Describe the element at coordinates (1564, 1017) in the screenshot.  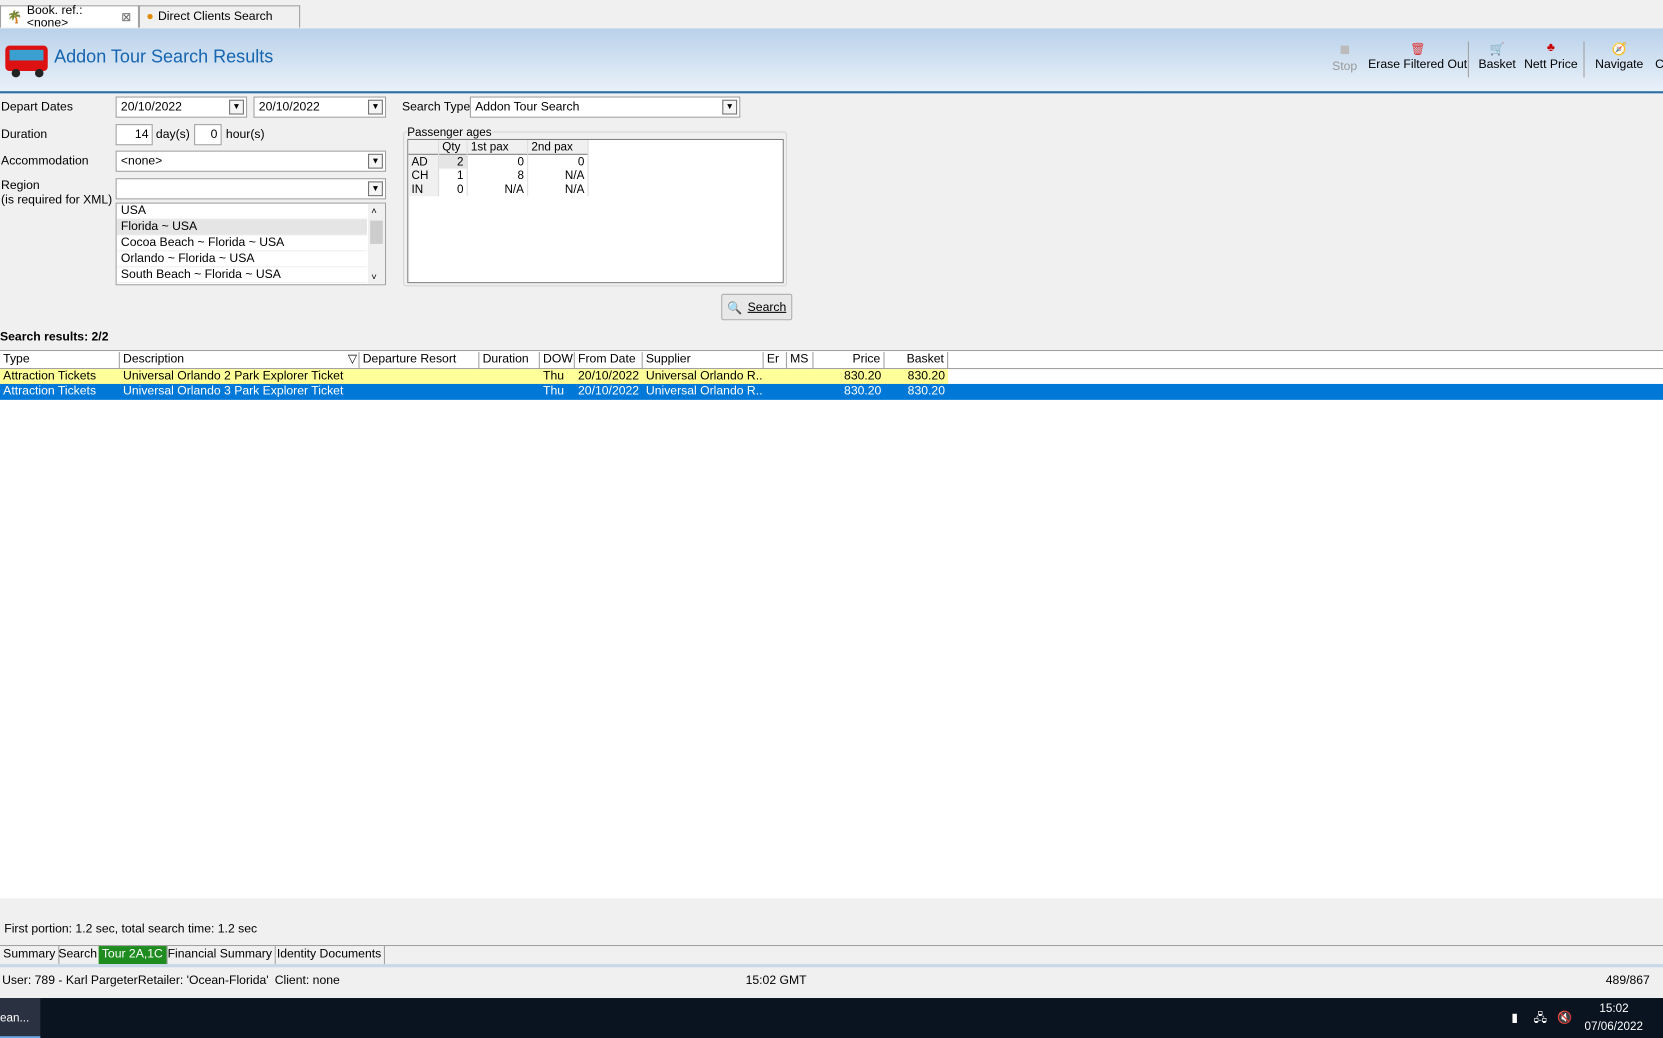
I see `volume-muted-icon: 🔇` at that location.